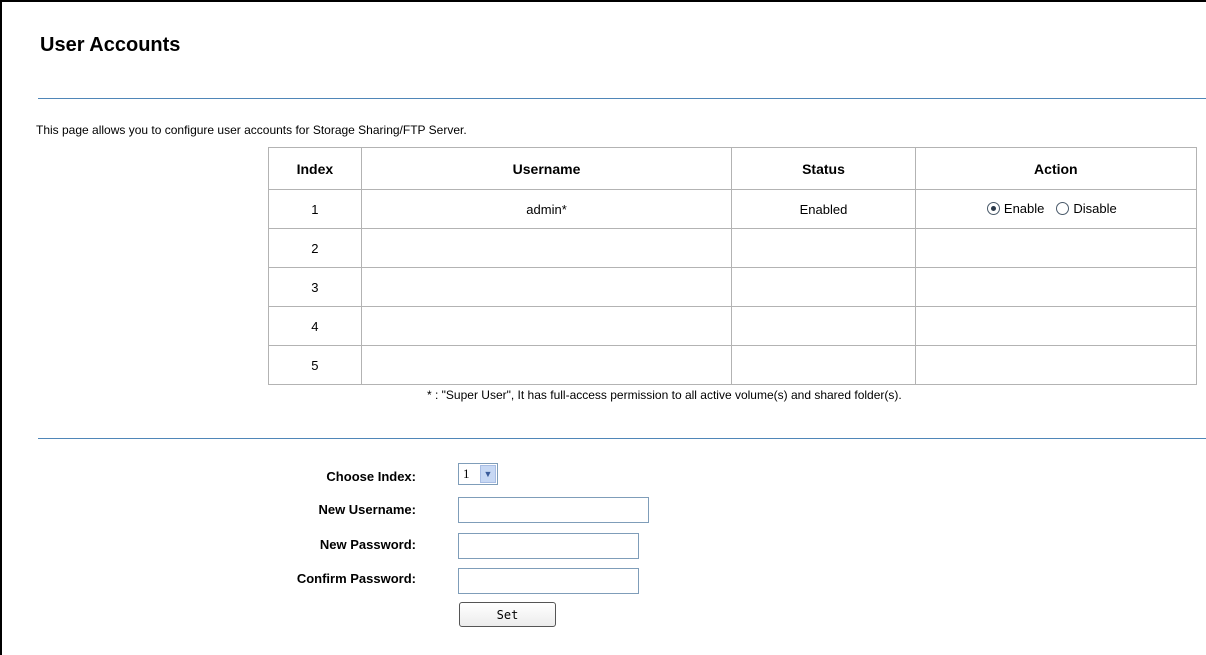 This screenshot has height=655, width=1206. What do you see at coordinates (993, 208) in the screenshot?
I see `enable-radio` at bounding box center [993, 208].